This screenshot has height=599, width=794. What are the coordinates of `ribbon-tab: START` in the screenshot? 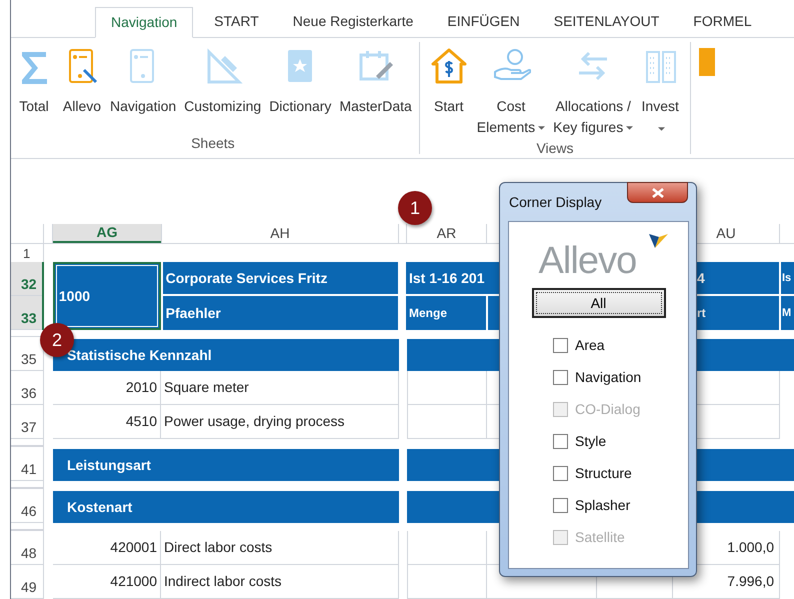 It's located at (236, 21).